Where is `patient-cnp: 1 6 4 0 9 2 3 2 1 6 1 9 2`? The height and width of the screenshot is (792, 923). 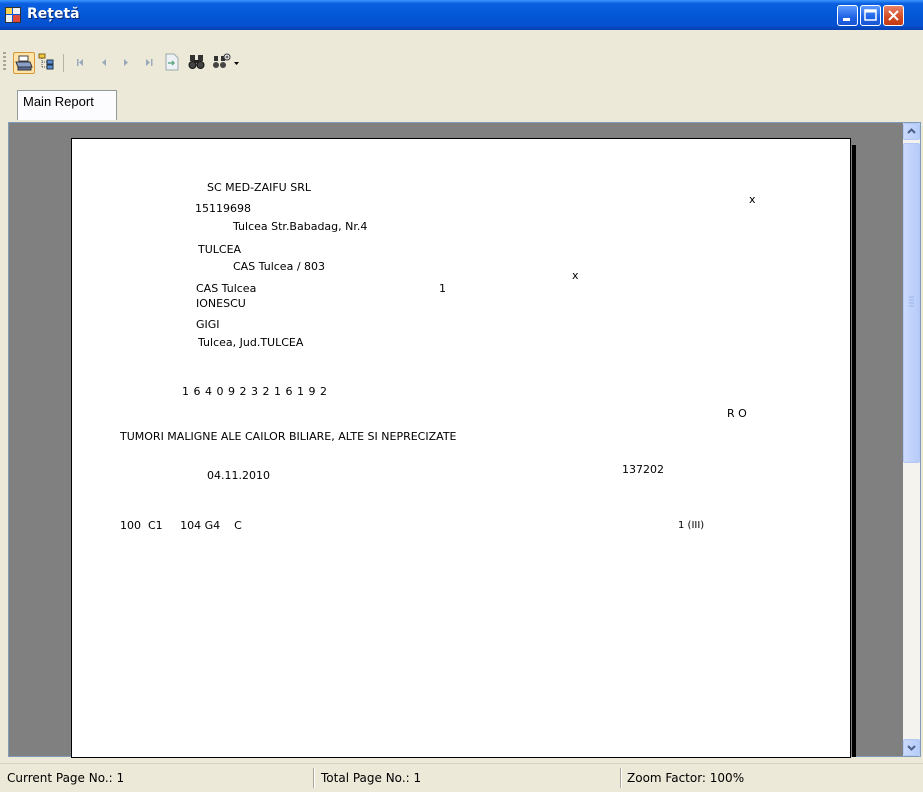
patient-cnp: 1 6 4 0 9 2 3 2 1 6 1 9 2 is located at coordinates (255, 391).